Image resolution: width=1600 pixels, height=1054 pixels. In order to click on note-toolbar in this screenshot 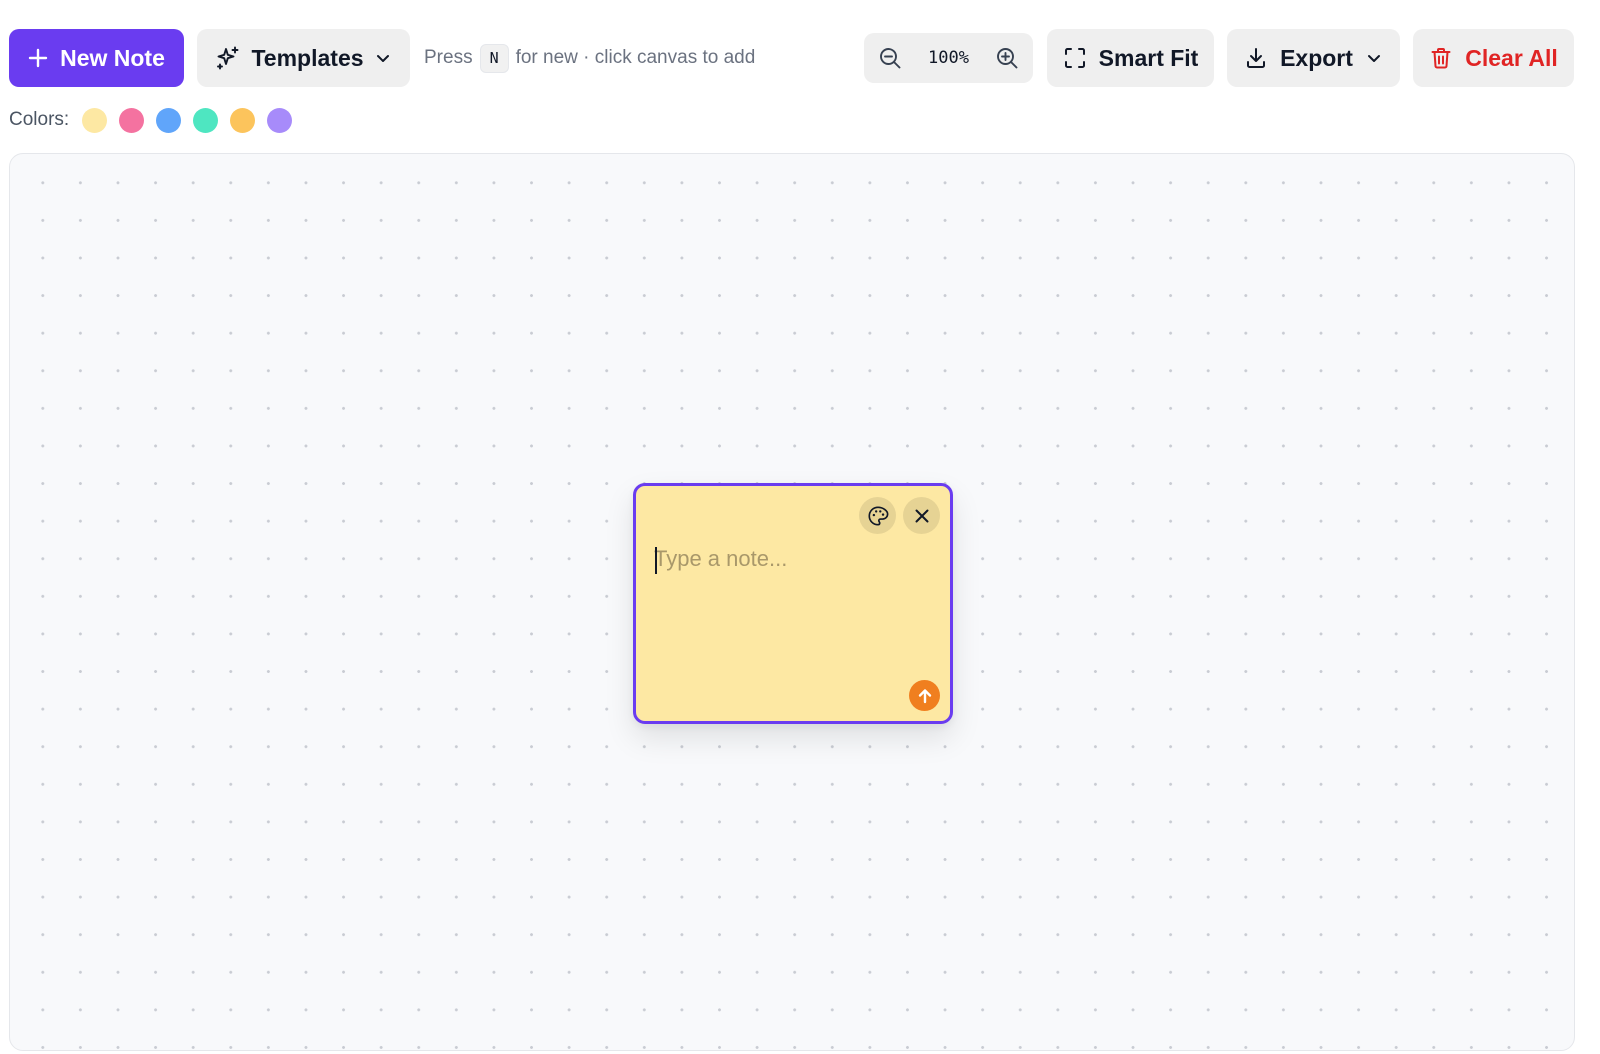, I will do `click(899, 515)`.